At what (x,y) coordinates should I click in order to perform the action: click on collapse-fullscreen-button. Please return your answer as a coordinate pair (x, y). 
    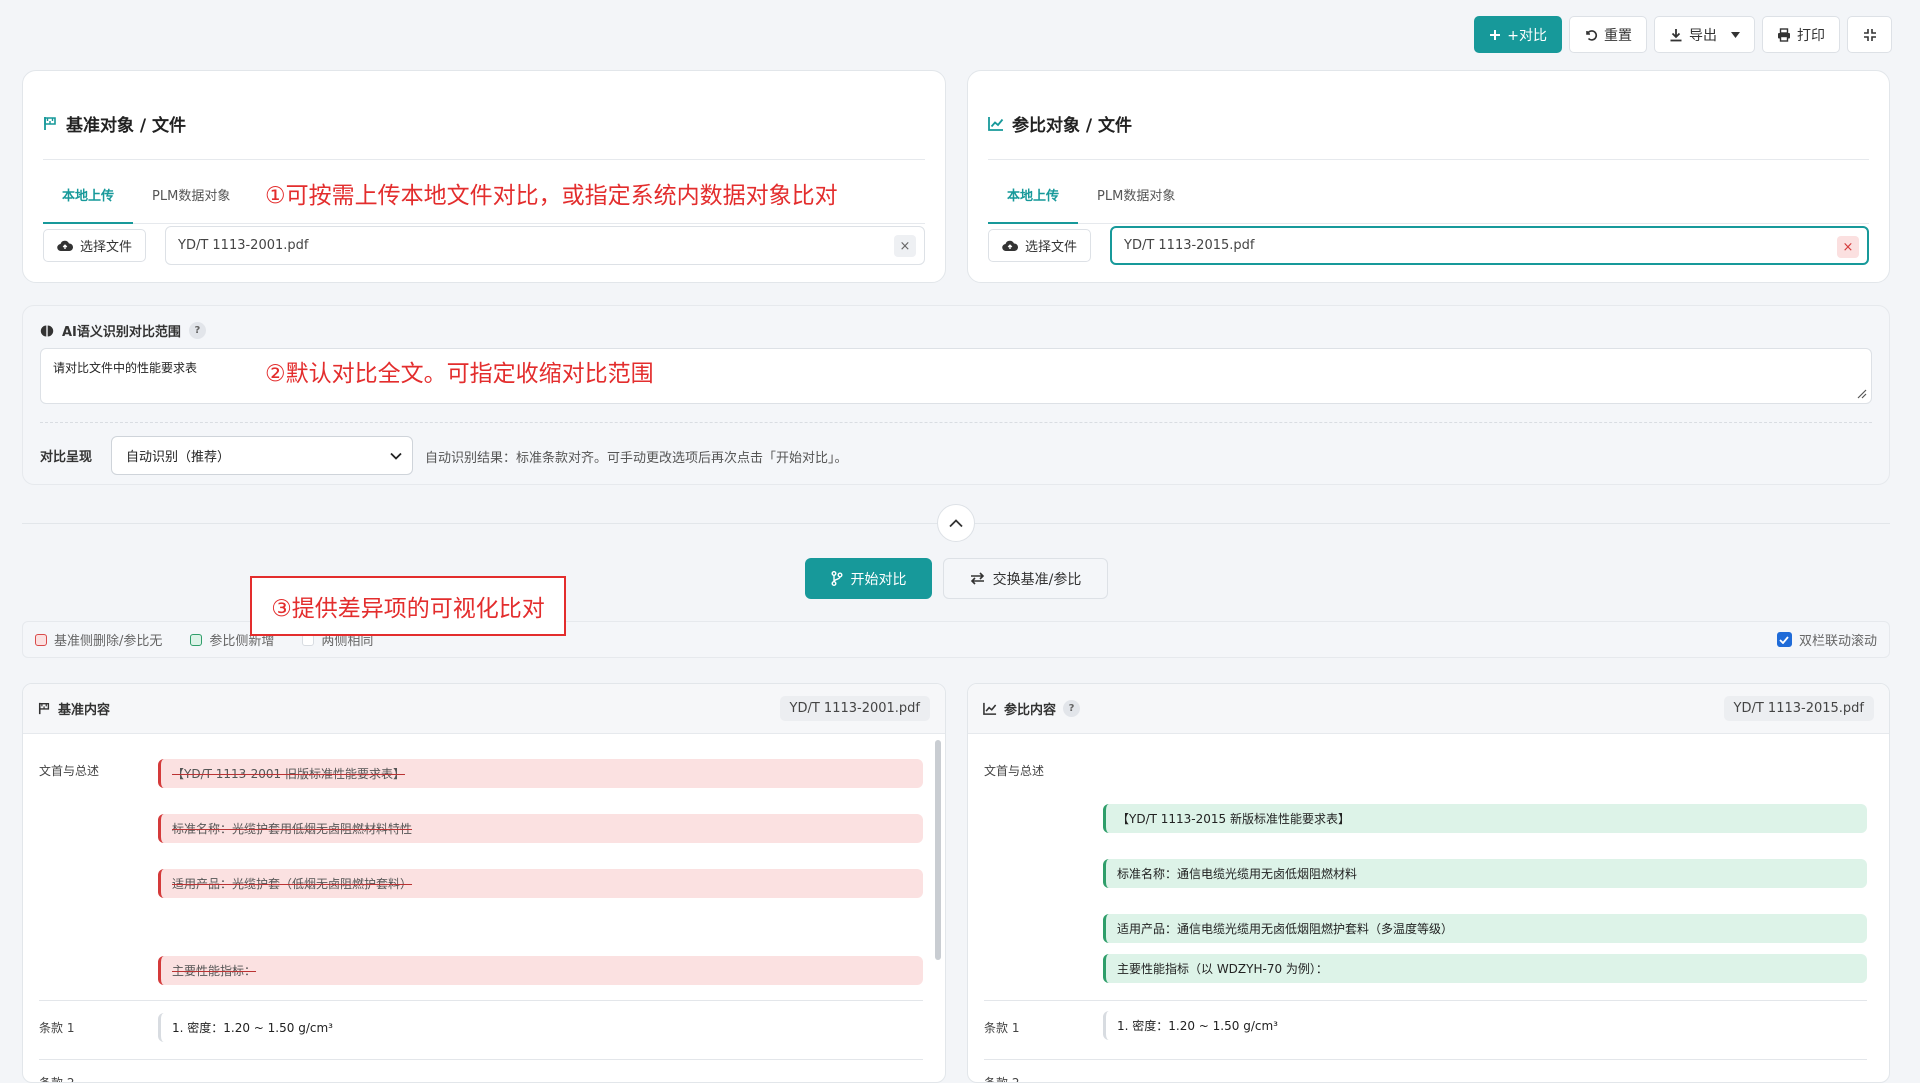
    Looking at the image, I should click on (1869, 34).